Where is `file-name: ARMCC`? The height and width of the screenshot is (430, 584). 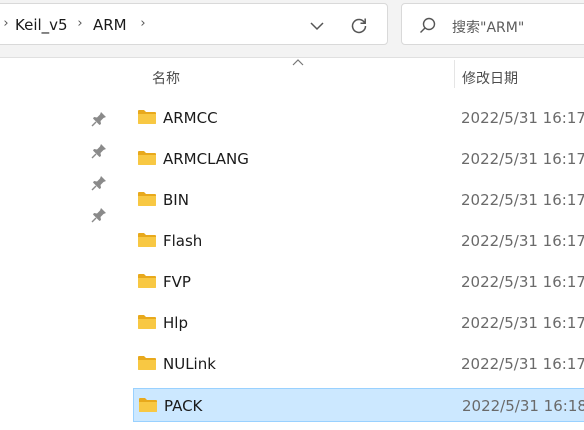
file-name: ARMCC is located at coordinates (190, 118).